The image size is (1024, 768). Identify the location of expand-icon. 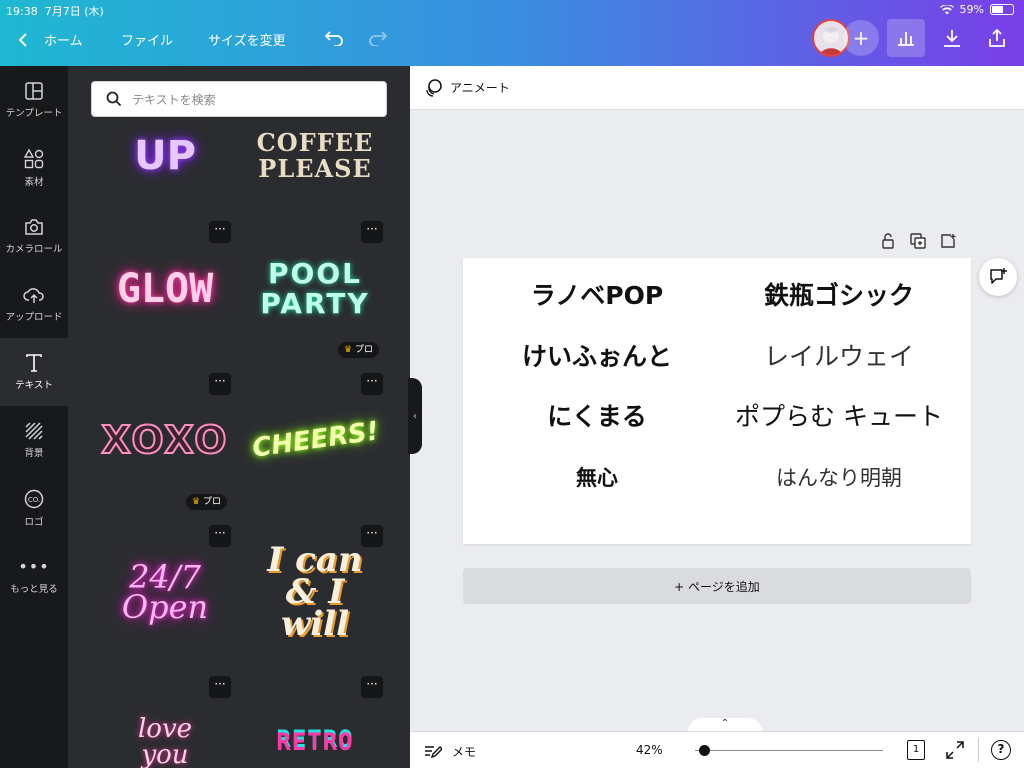
(955, 750).